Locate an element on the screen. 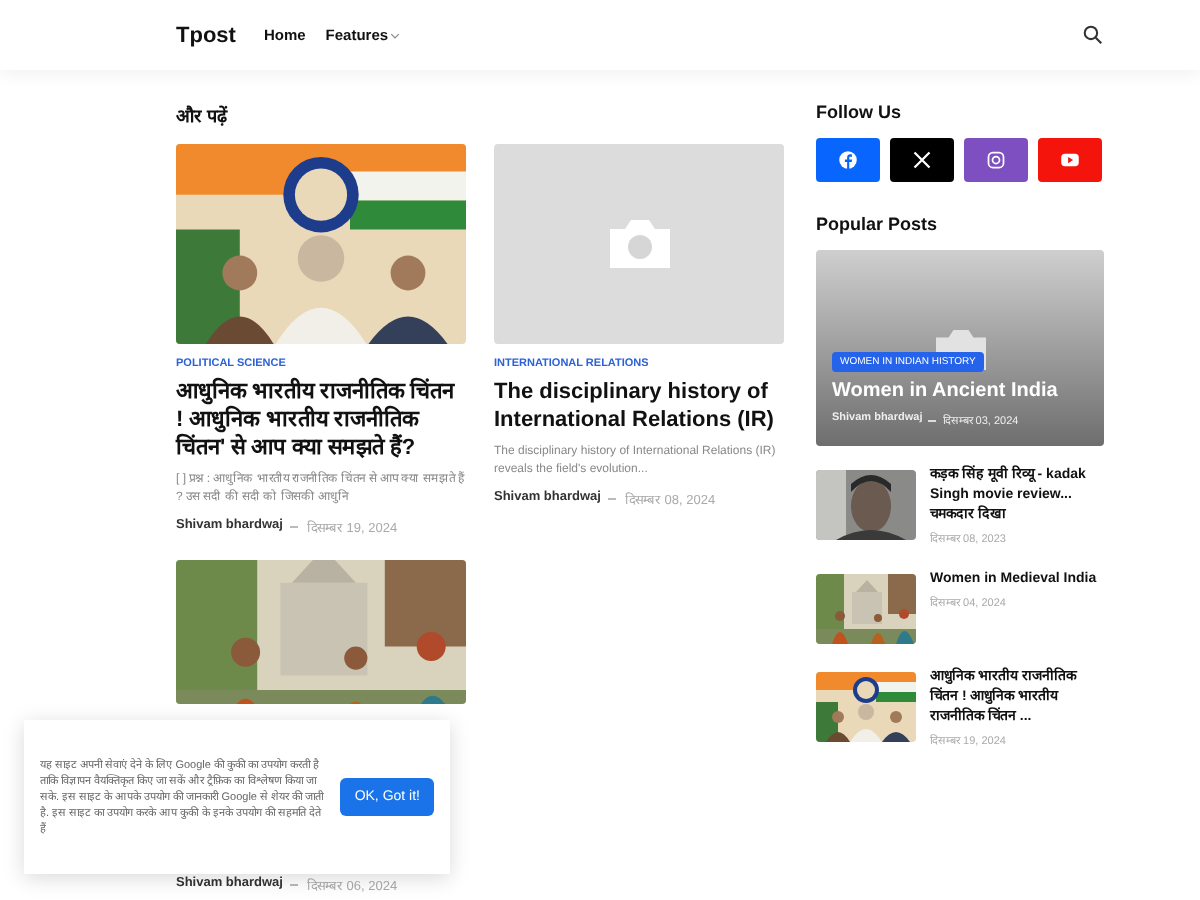  social-button is located at coordinates (922, 160).